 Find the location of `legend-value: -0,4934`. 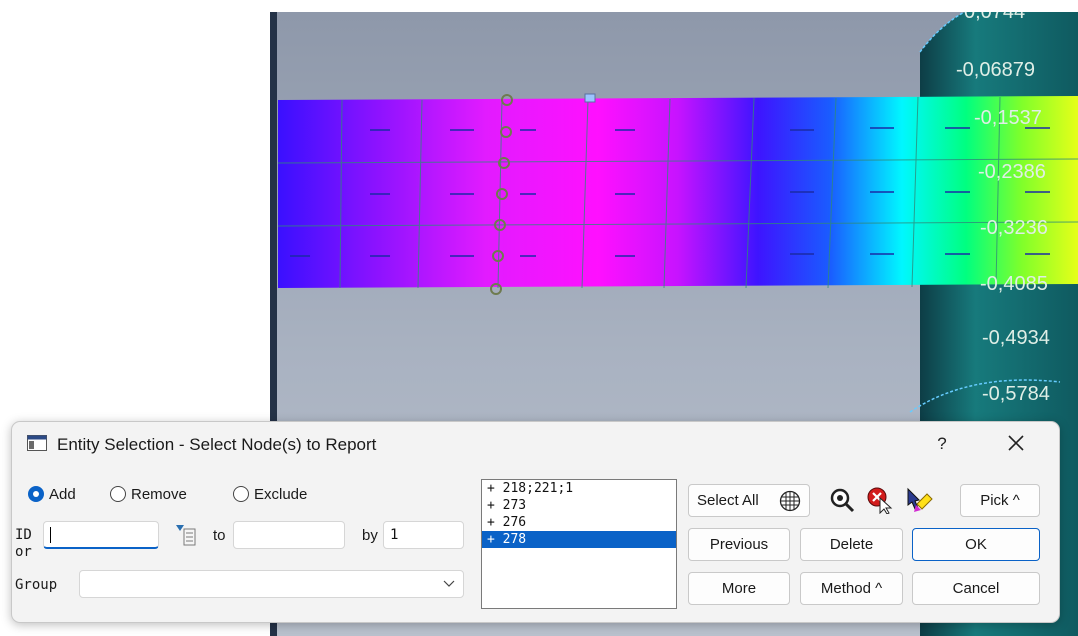

legend-value: -0,4934 is located at coordinates (1016, 338).